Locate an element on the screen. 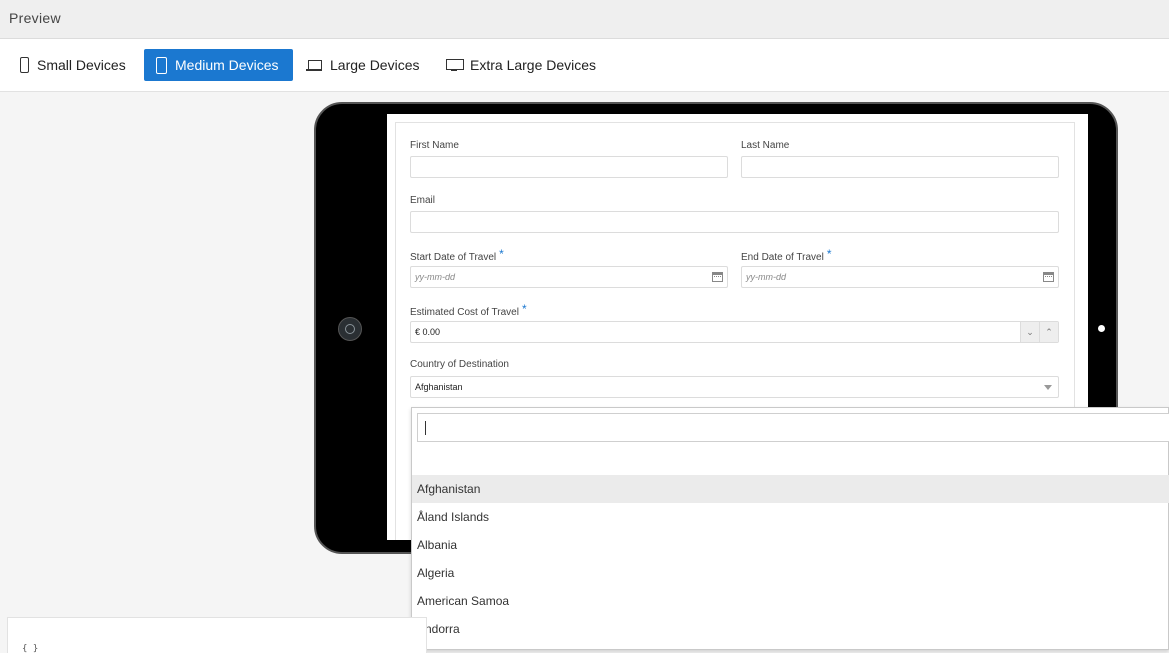 The width and height of the screenshot is (1169, 653). large-devices-label: Large Devices is located at coordinates (375, 65).